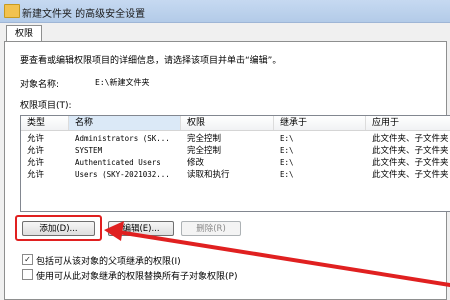  I want to click on replace-child-permissions-label: 使用可从此对象继承的权限替换所有子对象权限(P), so click(137, 277).